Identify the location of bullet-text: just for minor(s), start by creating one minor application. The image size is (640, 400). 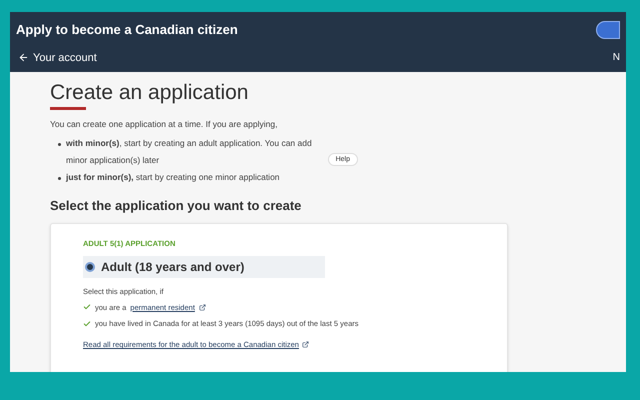
(173, 177).